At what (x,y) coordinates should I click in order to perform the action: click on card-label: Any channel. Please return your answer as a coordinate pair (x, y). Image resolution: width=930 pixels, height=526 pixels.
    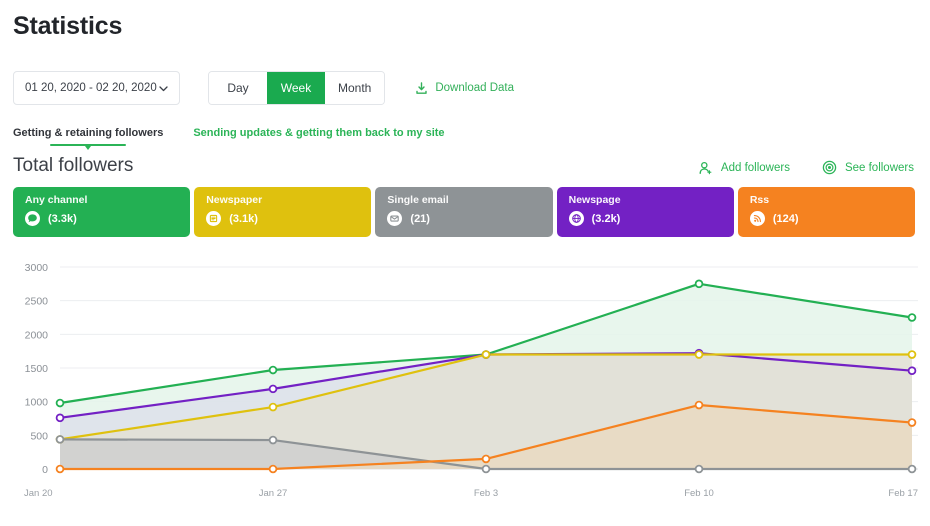
    Looking at the image, I should click on (56, 200).